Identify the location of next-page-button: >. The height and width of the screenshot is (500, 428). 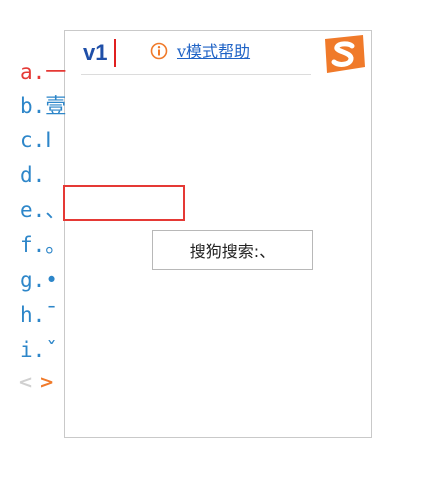
(46, 382).